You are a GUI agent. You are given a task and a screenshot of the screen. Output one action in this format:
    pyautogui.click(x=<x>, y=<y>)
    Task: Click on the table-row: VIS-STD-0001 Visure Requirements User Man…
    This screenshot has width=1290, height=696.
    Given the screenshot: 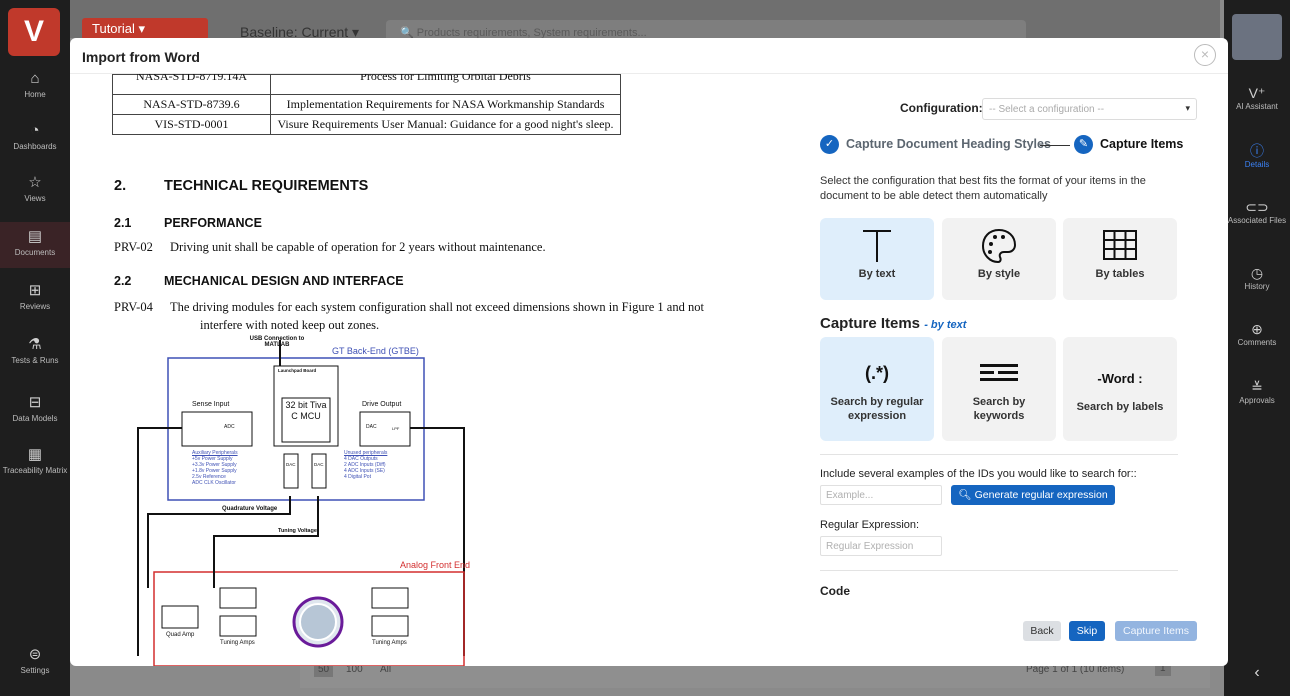 What is the action you would take?
    pyautogui.click(x=366, y=124)
    